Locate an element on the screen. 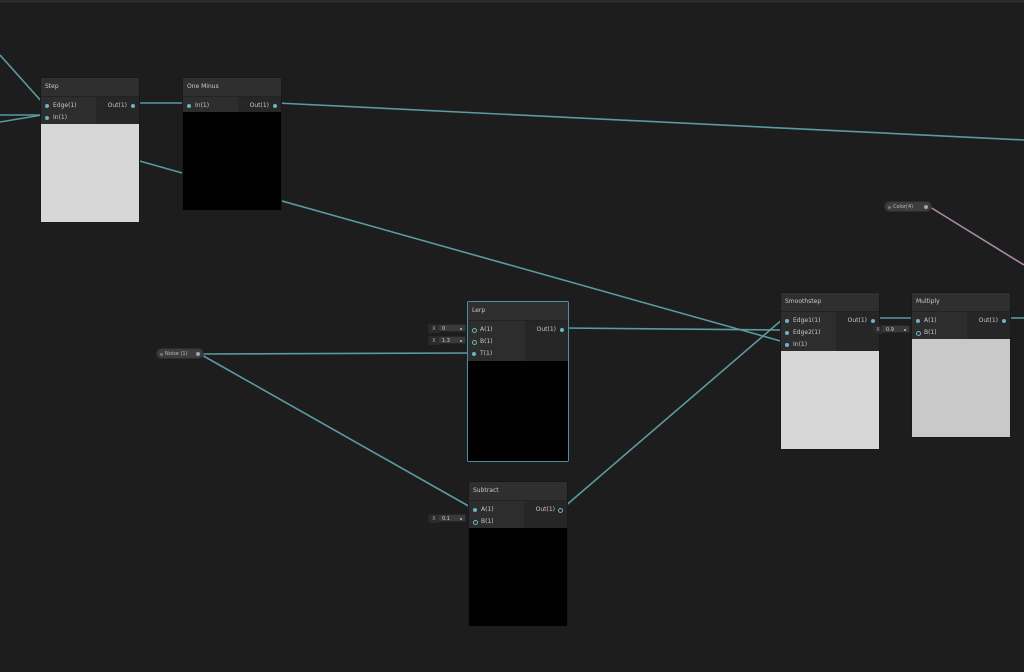 The width and height of the screenshot is (1024, 672). field-value: 1.3 is located at coordinates (444, 341).